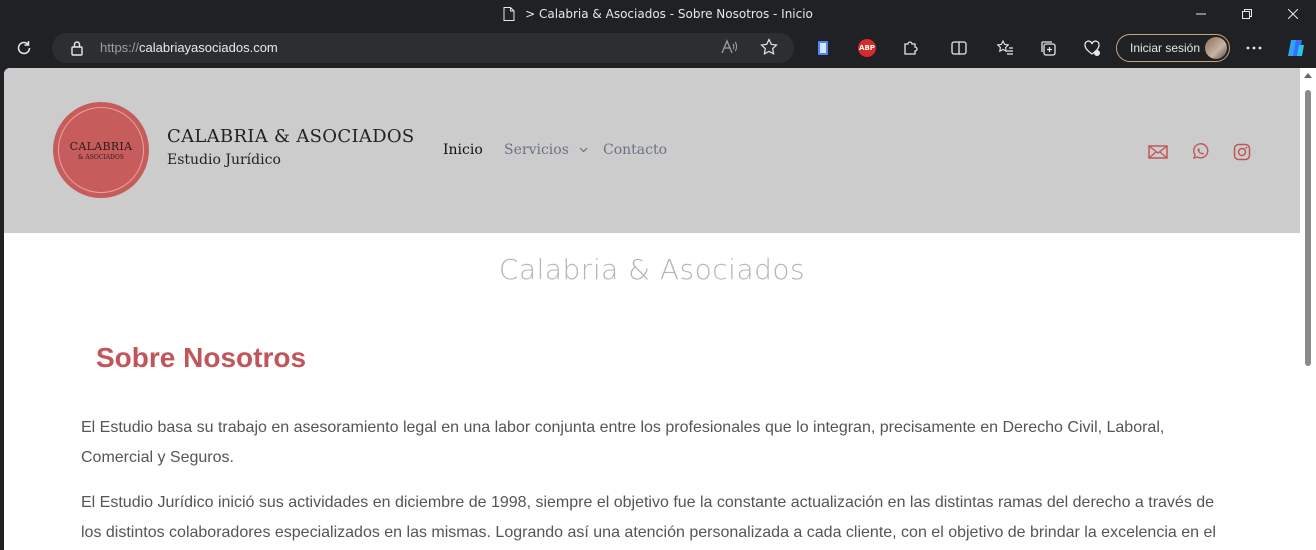  I want to click on document-icon, so click(509, 14).